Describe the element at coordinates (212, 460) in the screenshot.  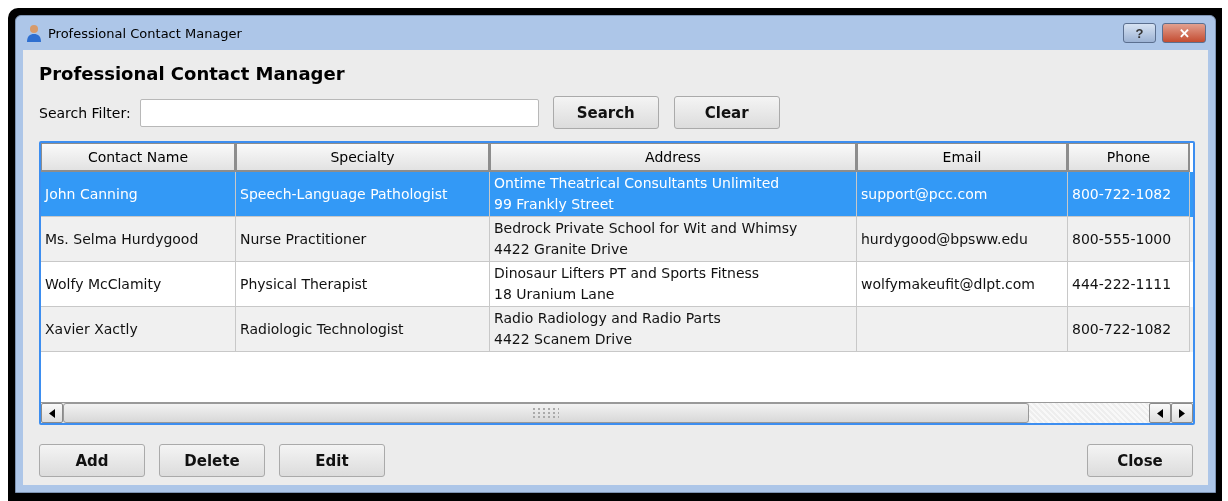
I see `action-button: Delete` at that location.